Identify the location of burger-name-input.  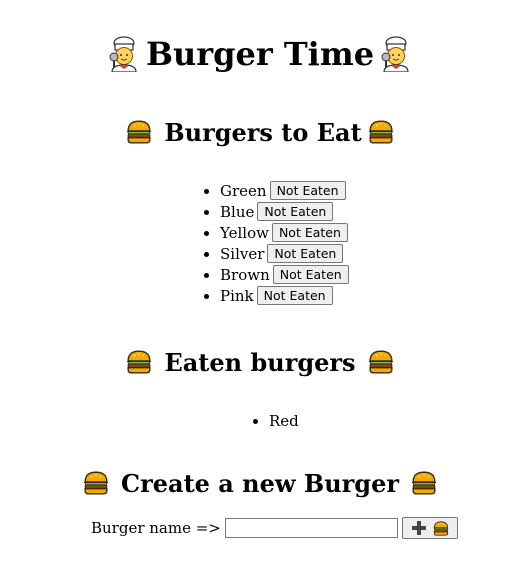
(311, 528).